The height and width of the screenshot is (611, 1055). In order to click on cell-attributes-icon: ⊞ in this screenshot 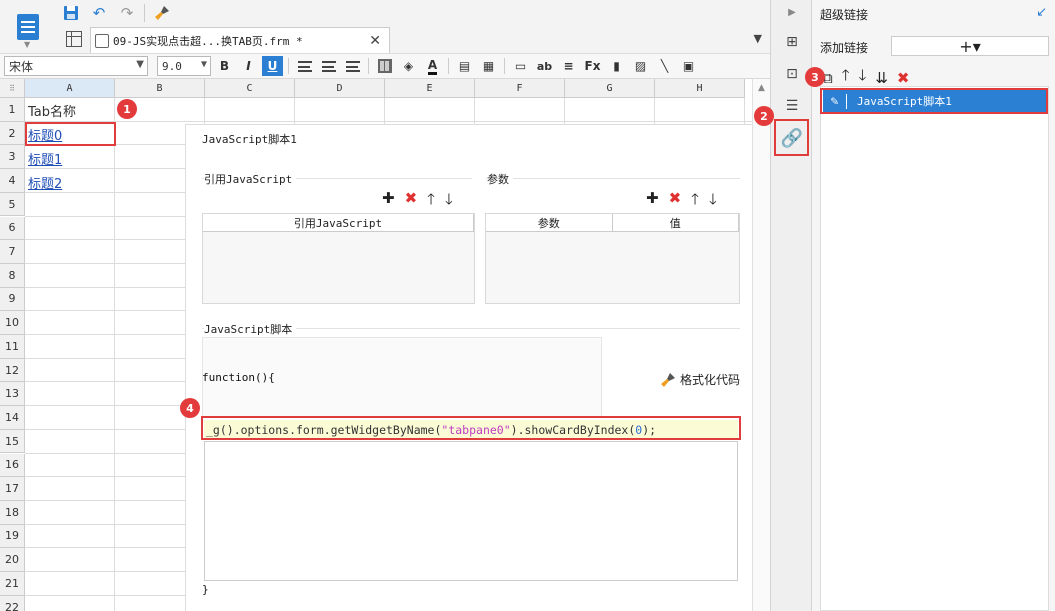, I will do `click(792, 42)`.